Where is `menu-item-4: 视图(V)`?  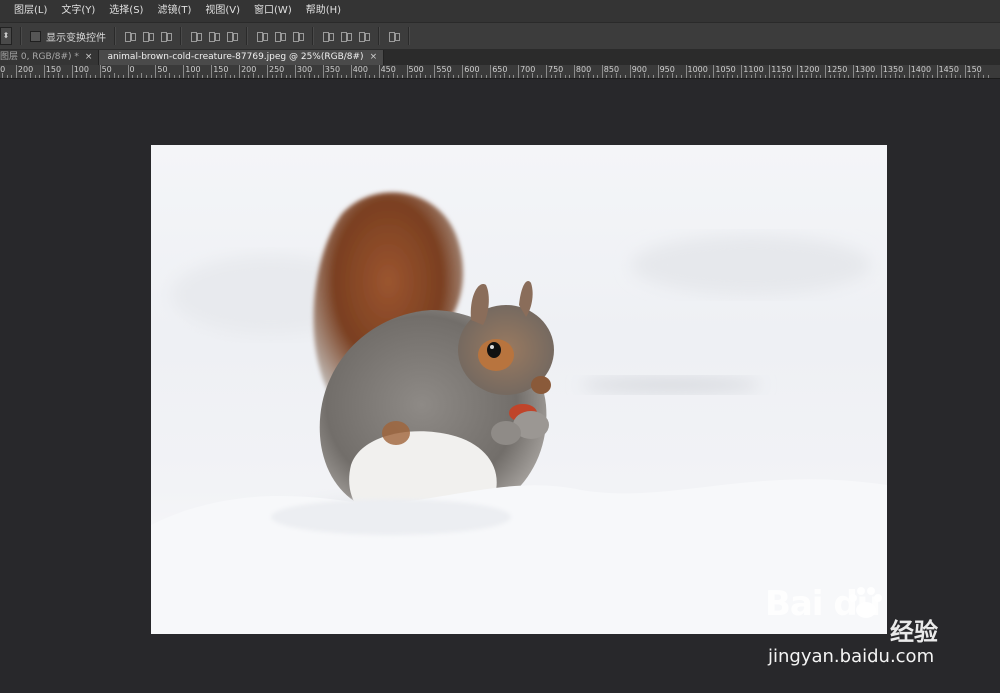
menu-item-4: 视图(V) is located at coordinates (222, 11).